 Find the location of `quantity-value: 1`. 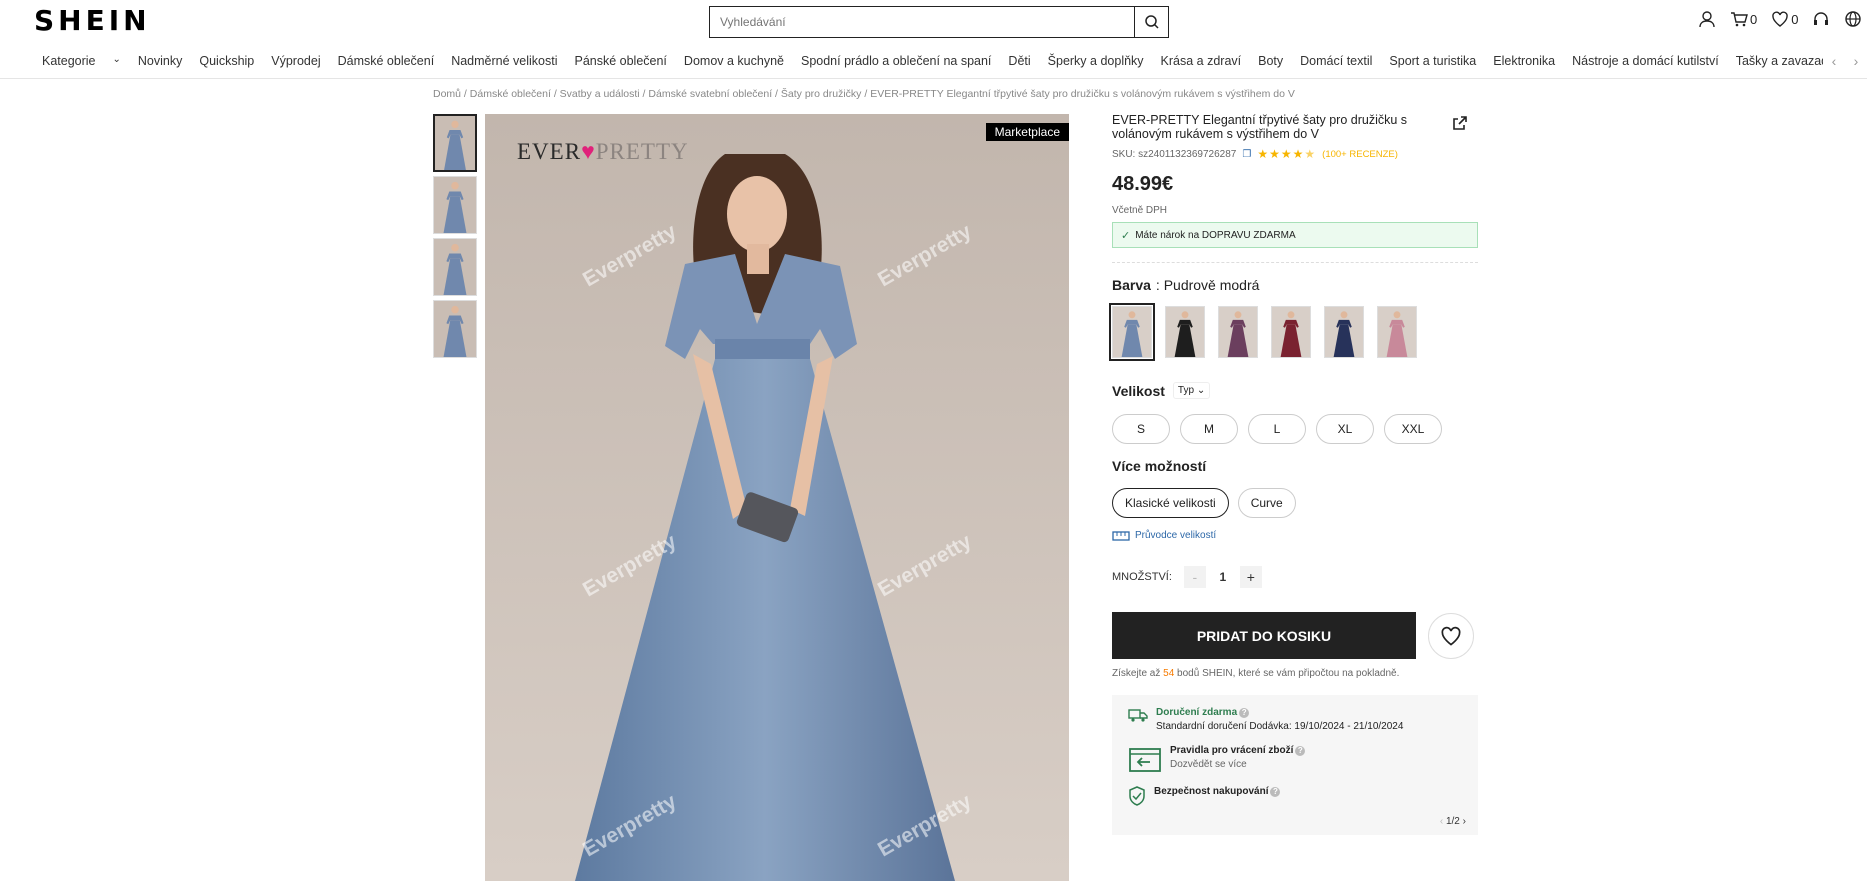

quantity-value: 1 is located at coordinates (1223, 577).